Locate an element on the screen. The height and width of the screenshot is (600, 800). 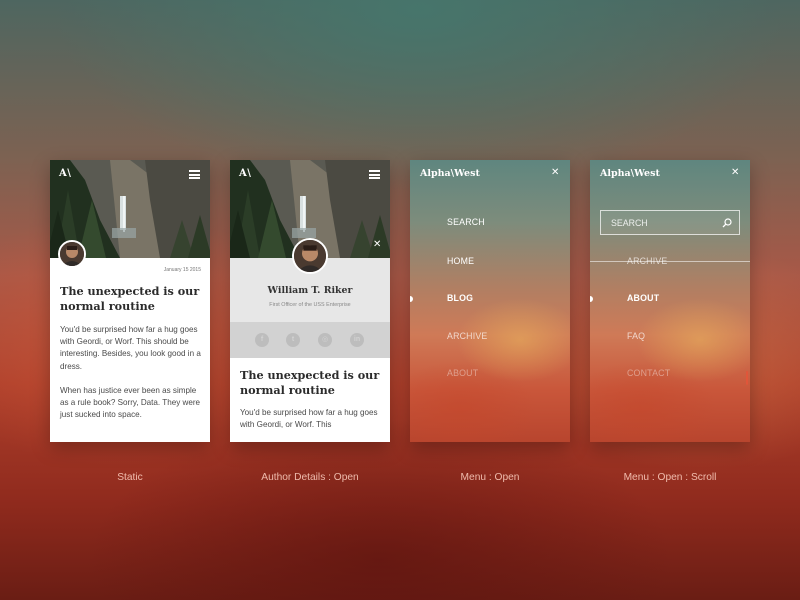
search-box is located at coordinates (670, 222).